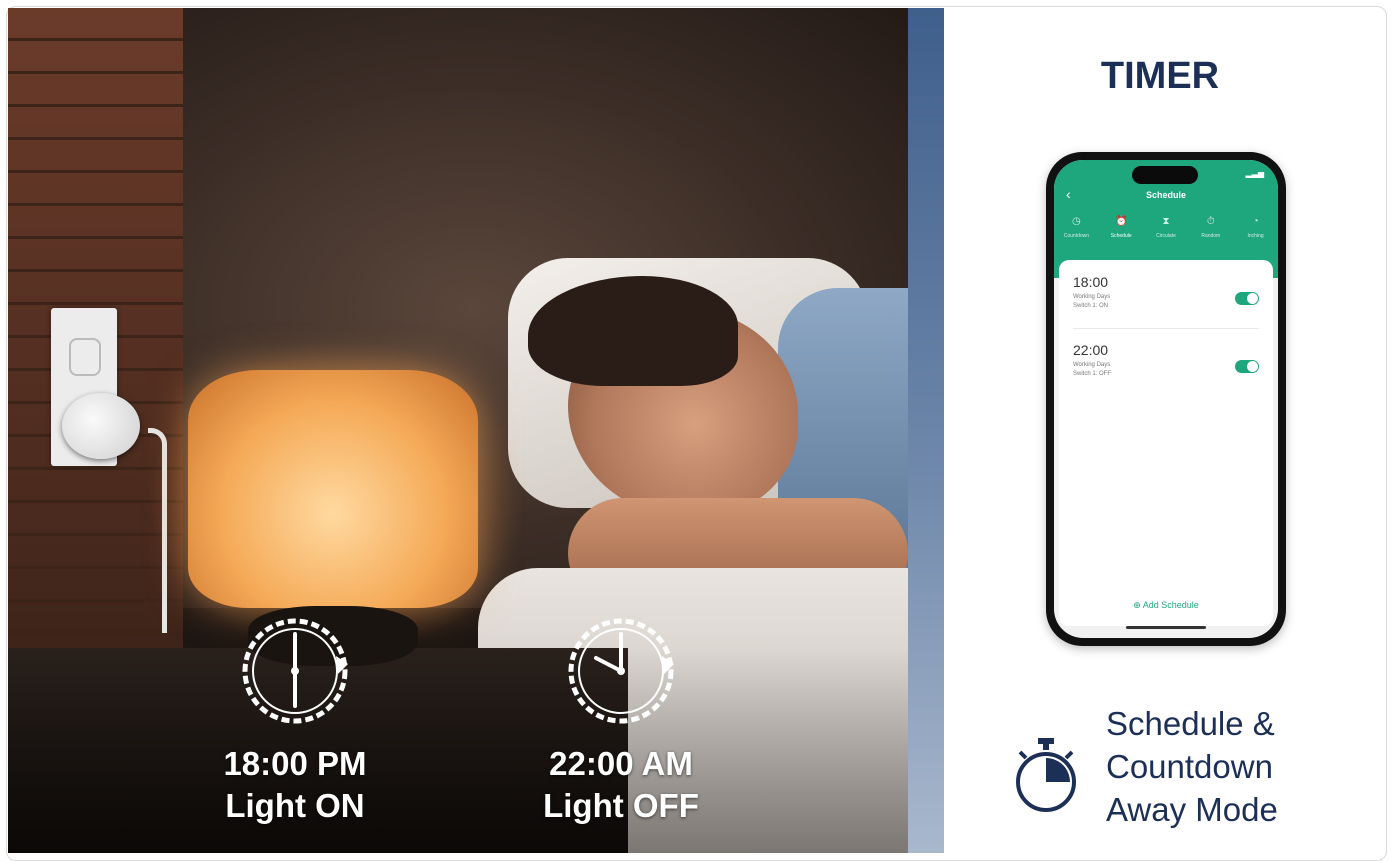  I want to click on tab-label: Countdown, so click(1076, 236).